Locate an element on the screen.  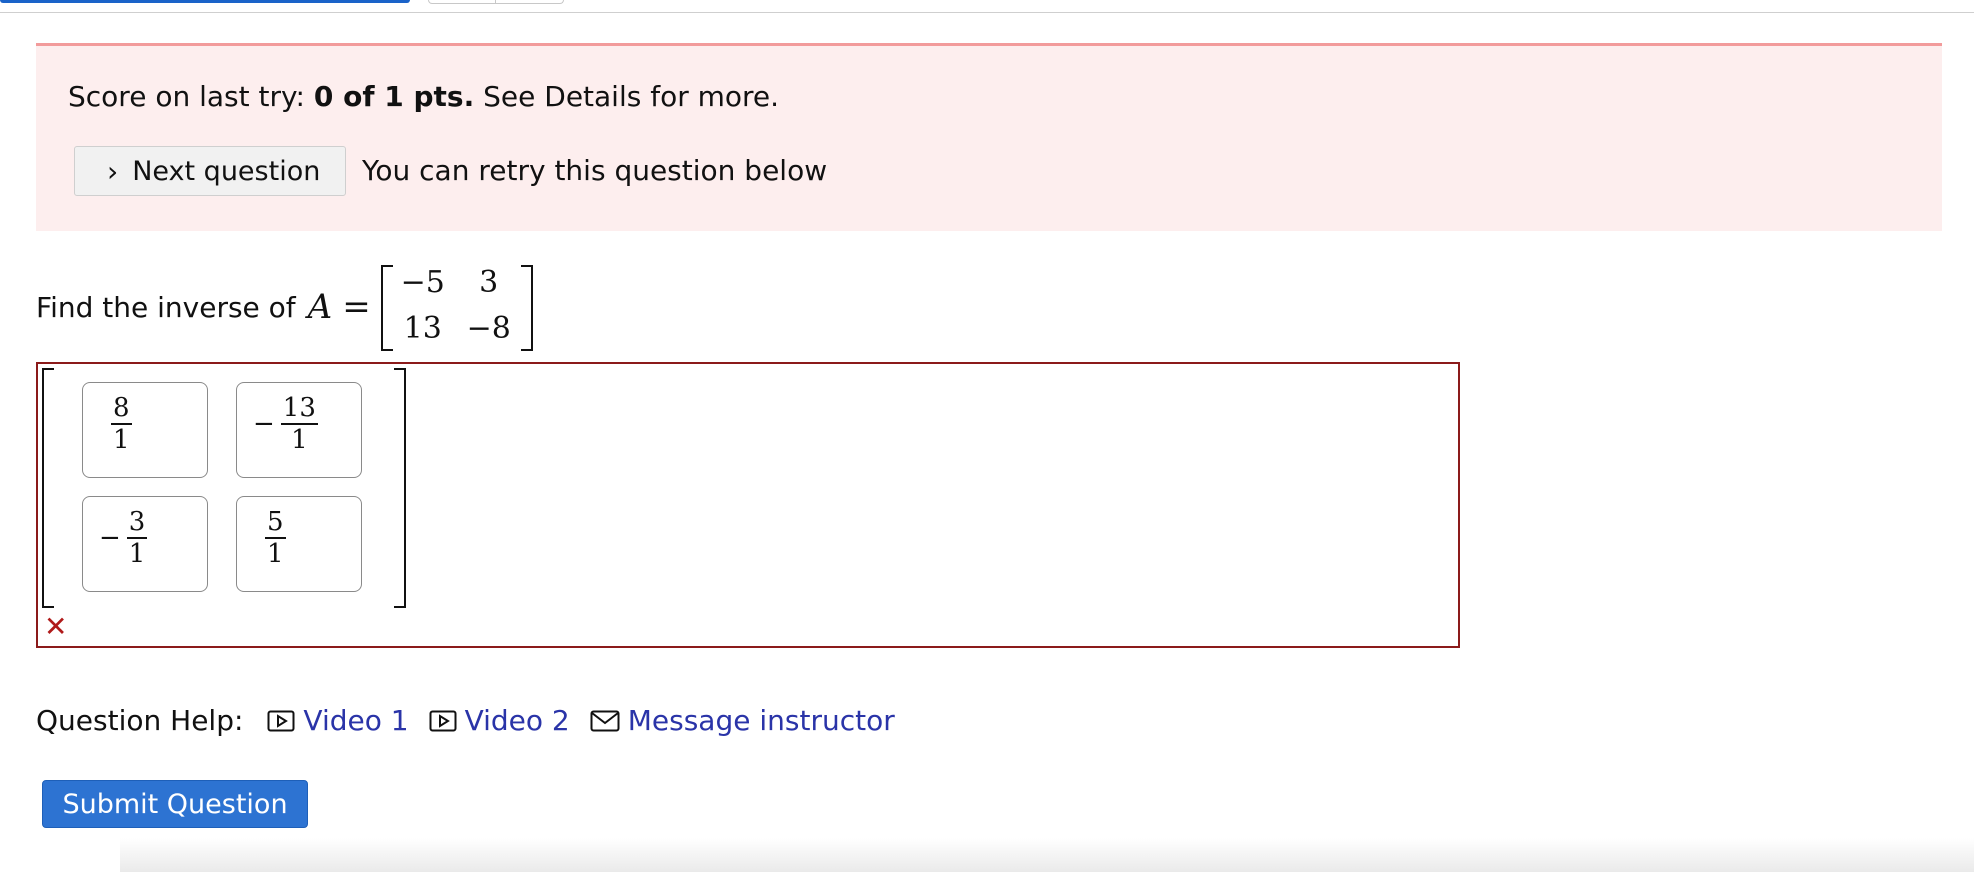
next-question-button: › Next question is located at coordinates (210, 171).